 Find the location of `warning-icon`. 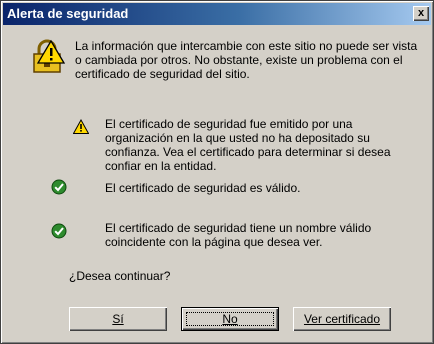

warning-icon is located at coordinates (81, 126).